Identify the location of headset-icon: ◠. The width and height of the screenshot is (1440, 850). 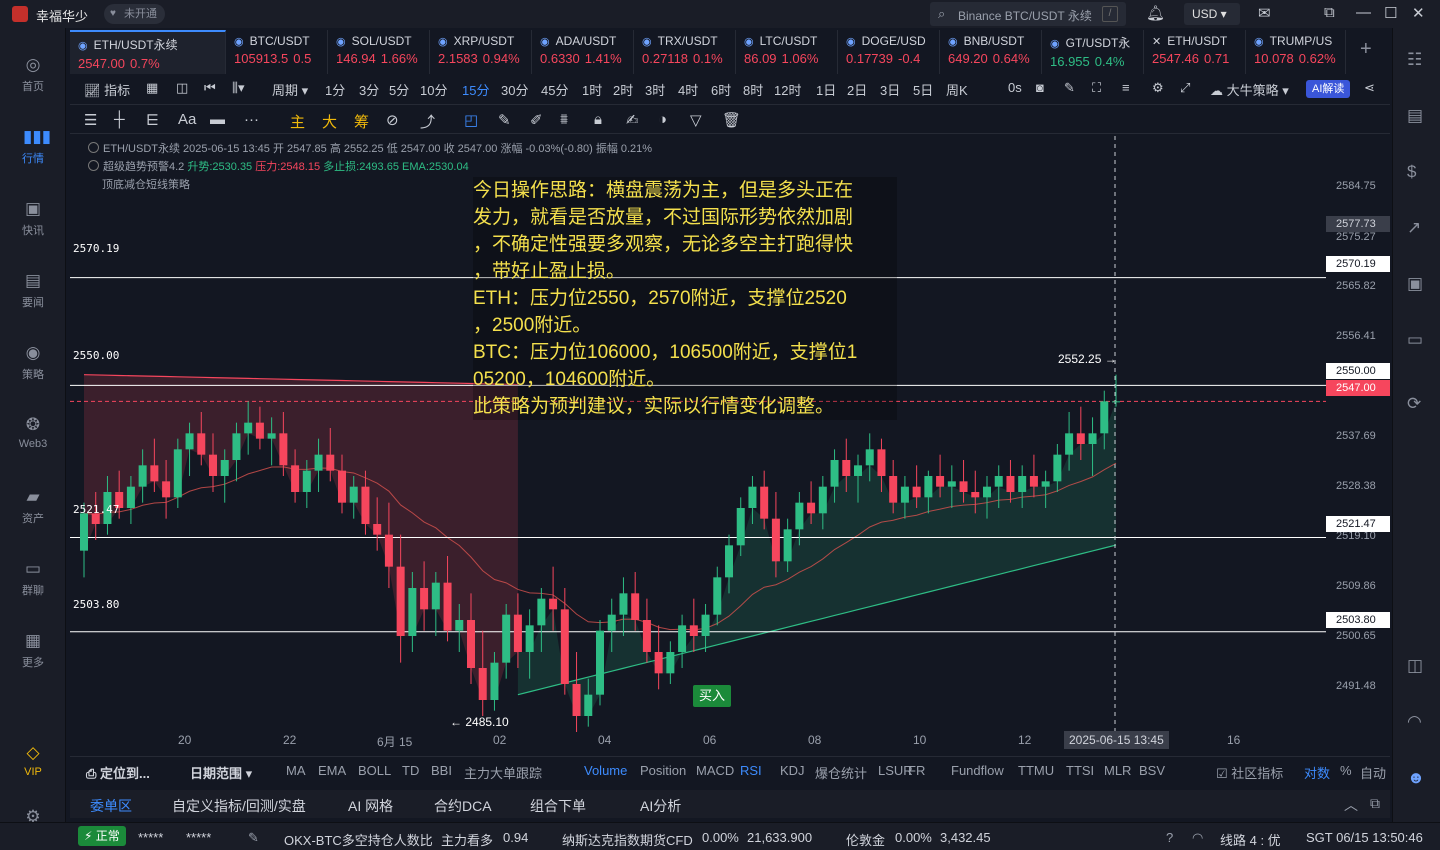
(1414, 722).